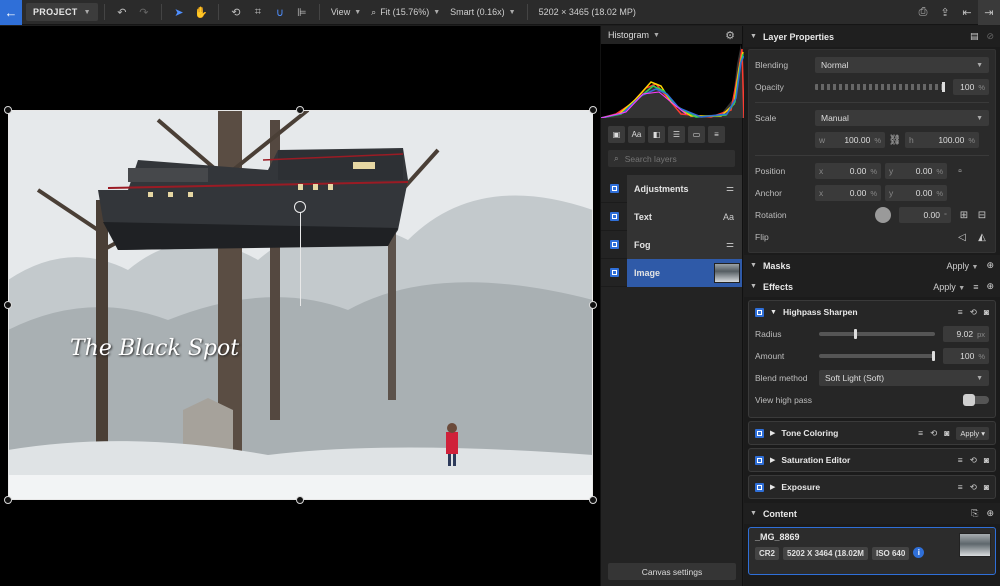 This screenshot has height=586, width=1000. Describe the element at coordinates (11, 12) in the screenshot. I see `back-arrow-icon: ←` at that location.